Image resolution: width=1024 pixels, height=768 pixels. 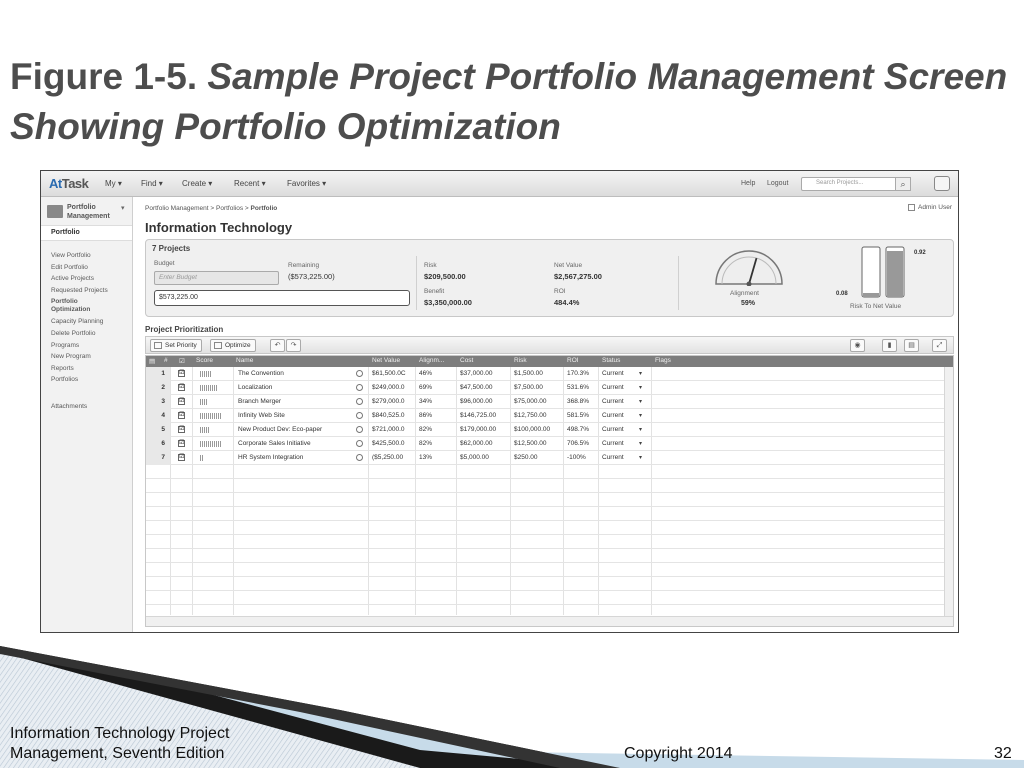 I want to click on sidebar-item-requested-projects: Requested Projects, so click(x=91, y=291).